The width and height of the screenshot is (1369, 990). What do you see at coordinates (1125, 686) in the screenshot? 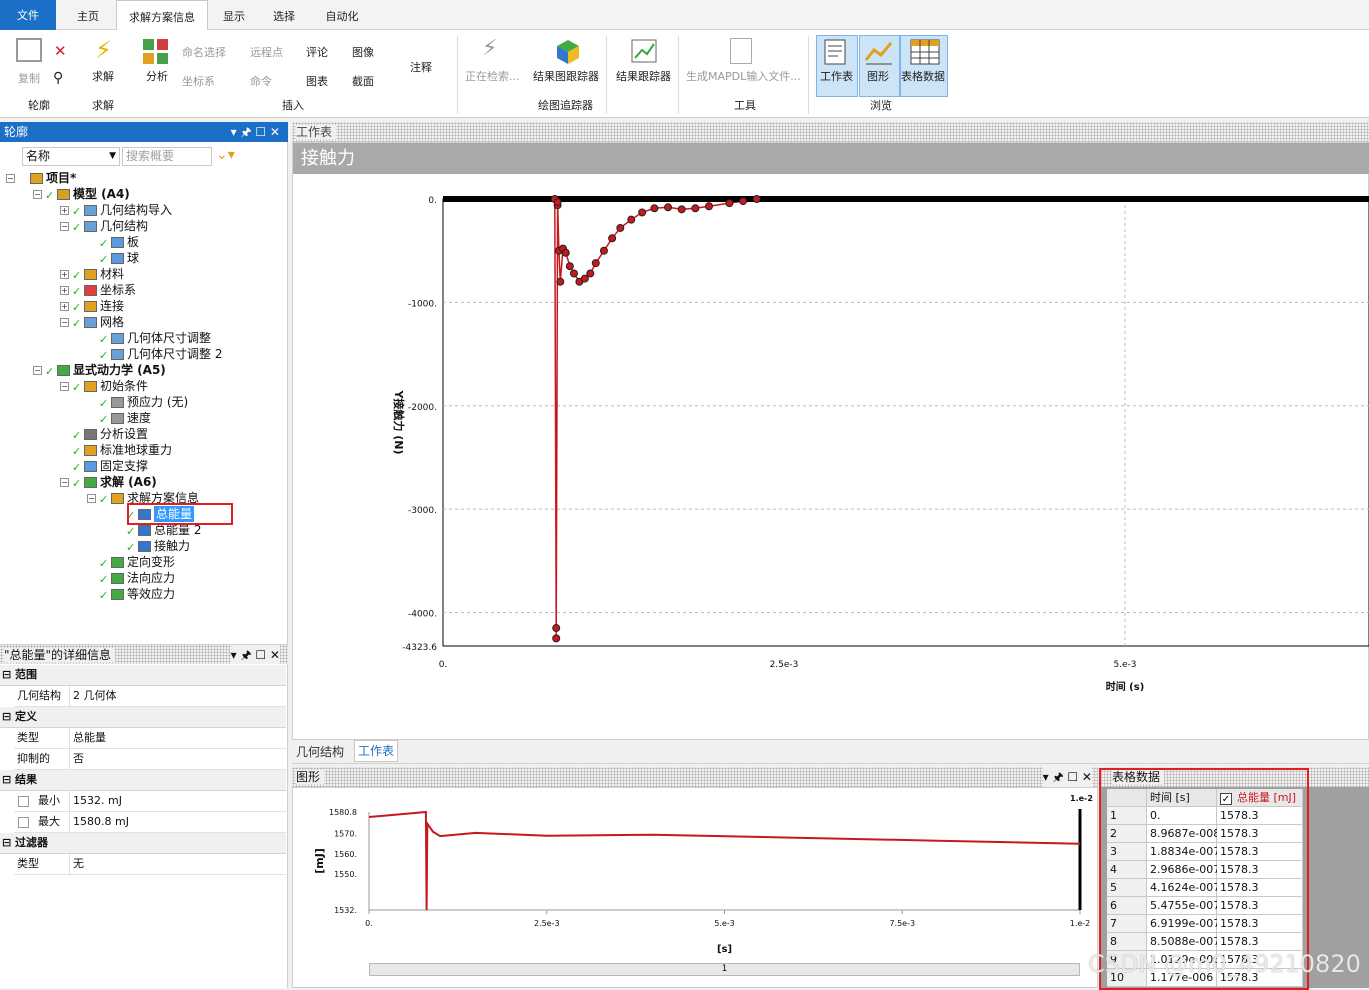
I see `x-axis-label: 时间 (s)` at bounding box center [1125, 686].